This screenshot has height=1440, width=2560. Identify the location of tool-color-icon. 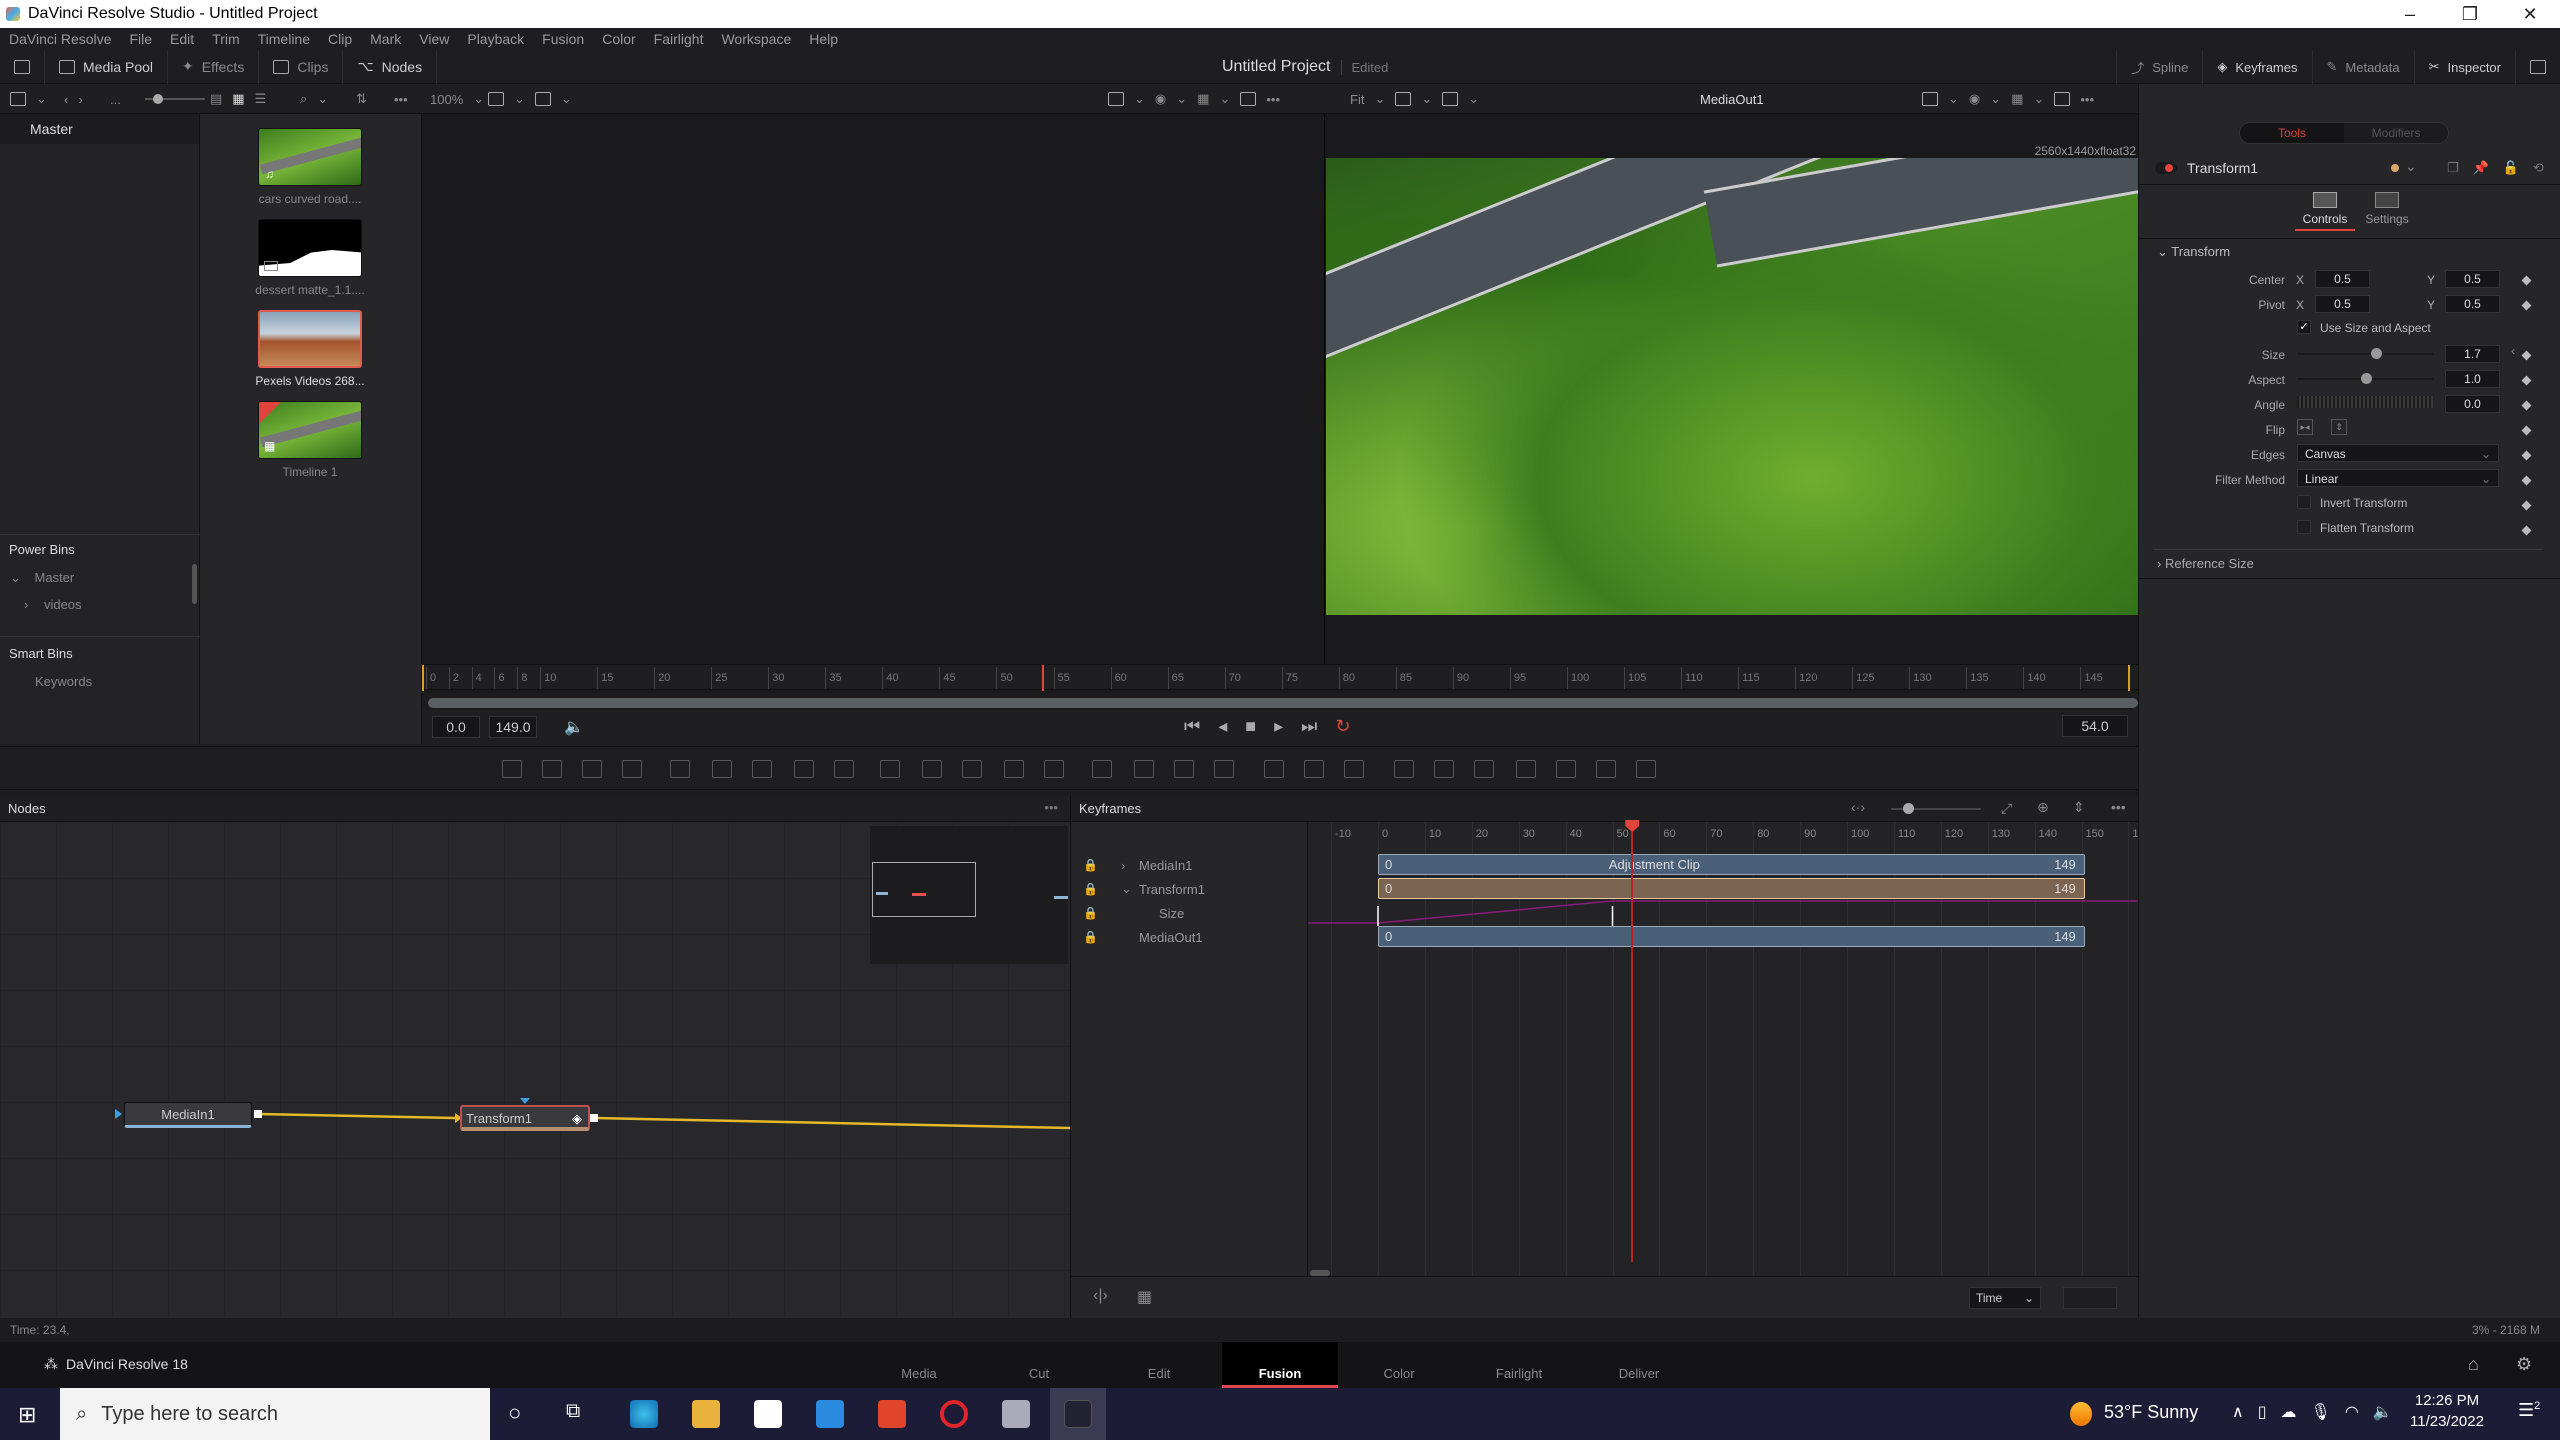
(2395, 168).